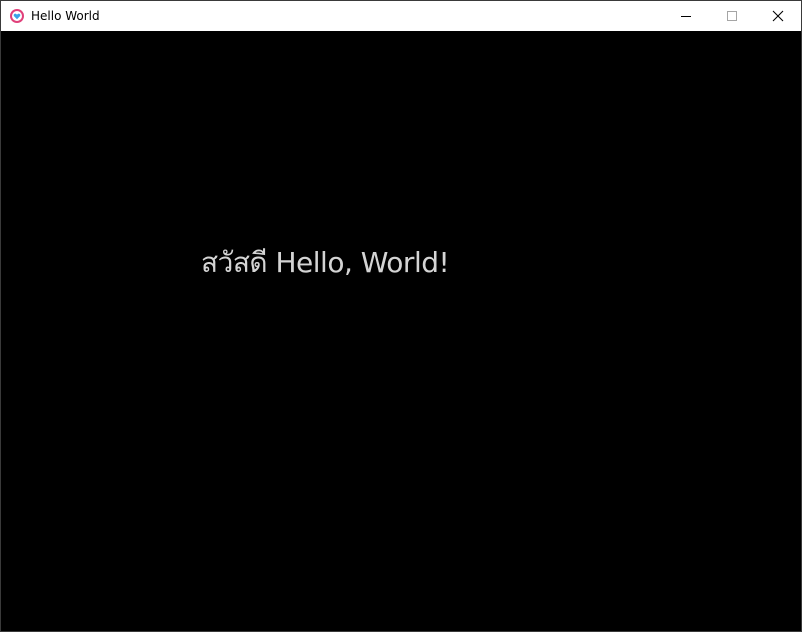 Image resolution: width=802 pixels, height=632 pixels. I want to click on heart-icon, so click(17, 16).